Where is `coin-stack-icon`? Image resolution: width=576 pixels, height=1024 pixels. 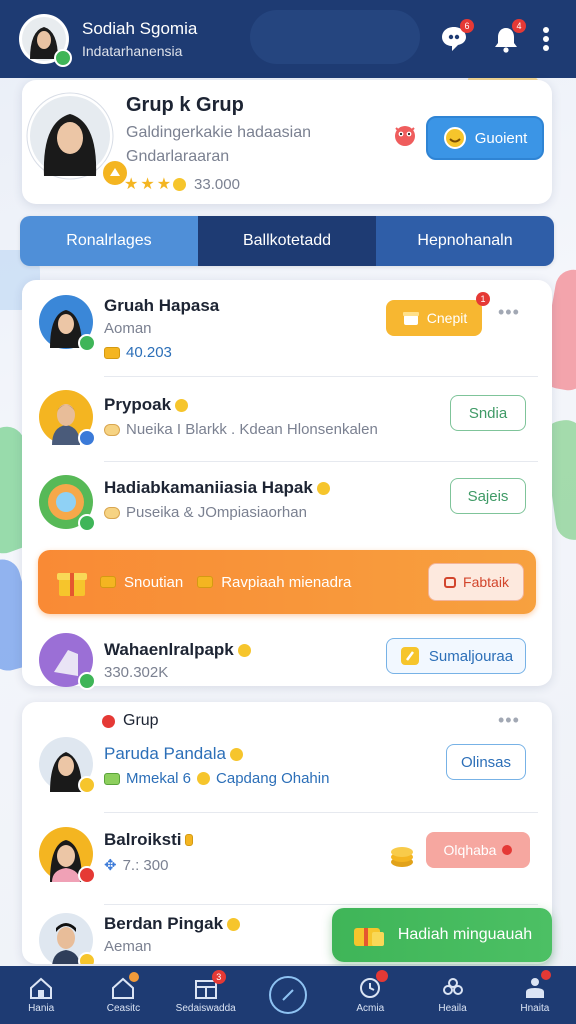
coin-stack-icon is located at coordinates (205, 582).